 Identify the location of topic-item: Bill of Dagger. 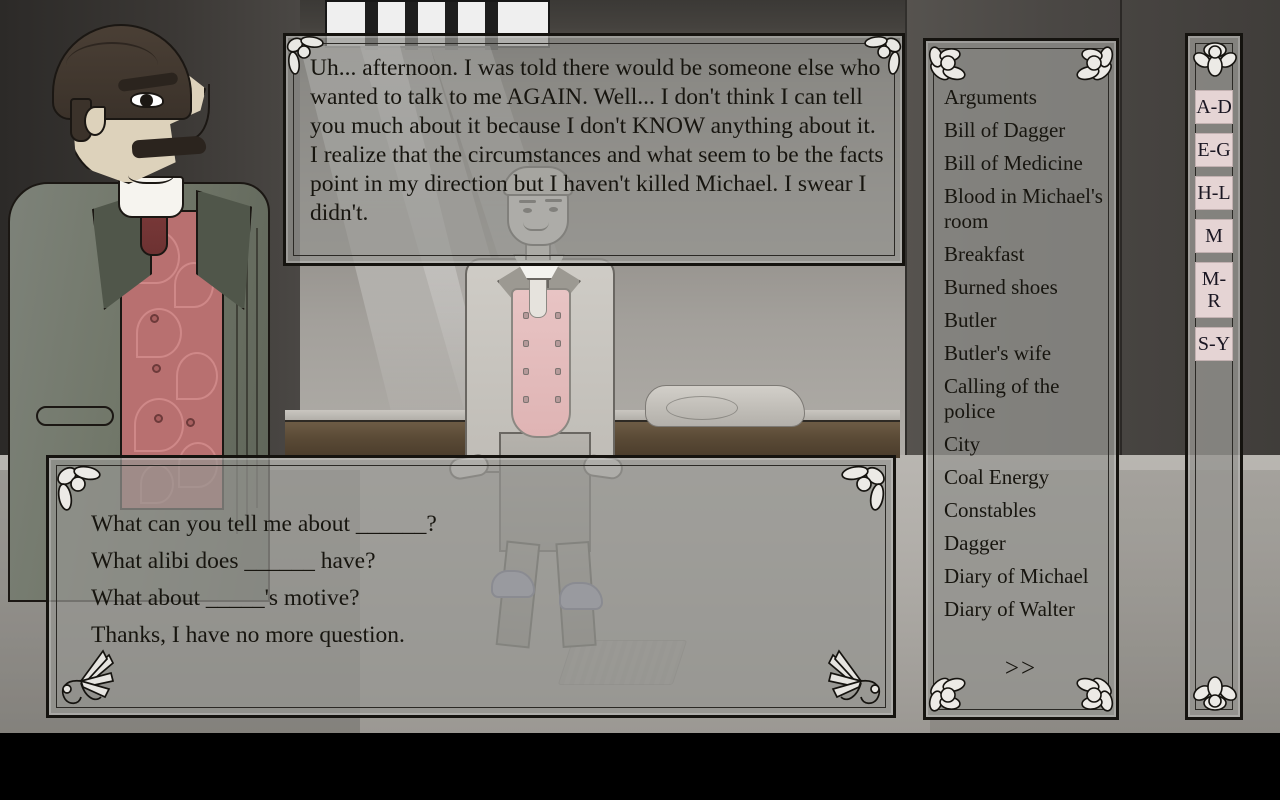
(1027, 130).